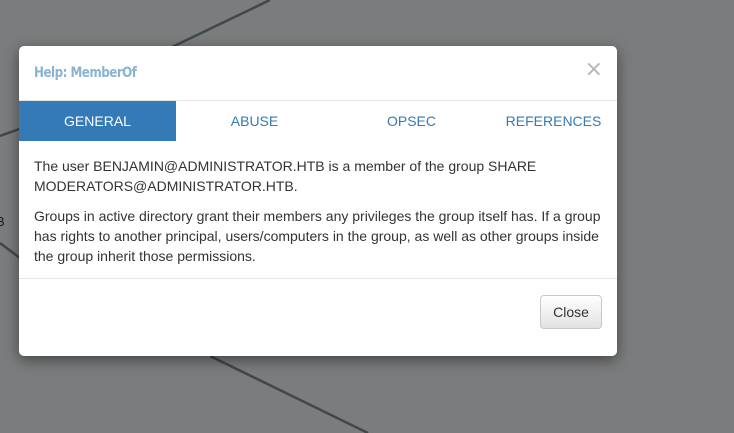 The image size is (734, 433). I want to click on tab-opsec: OPSEC, so click(411, 121).